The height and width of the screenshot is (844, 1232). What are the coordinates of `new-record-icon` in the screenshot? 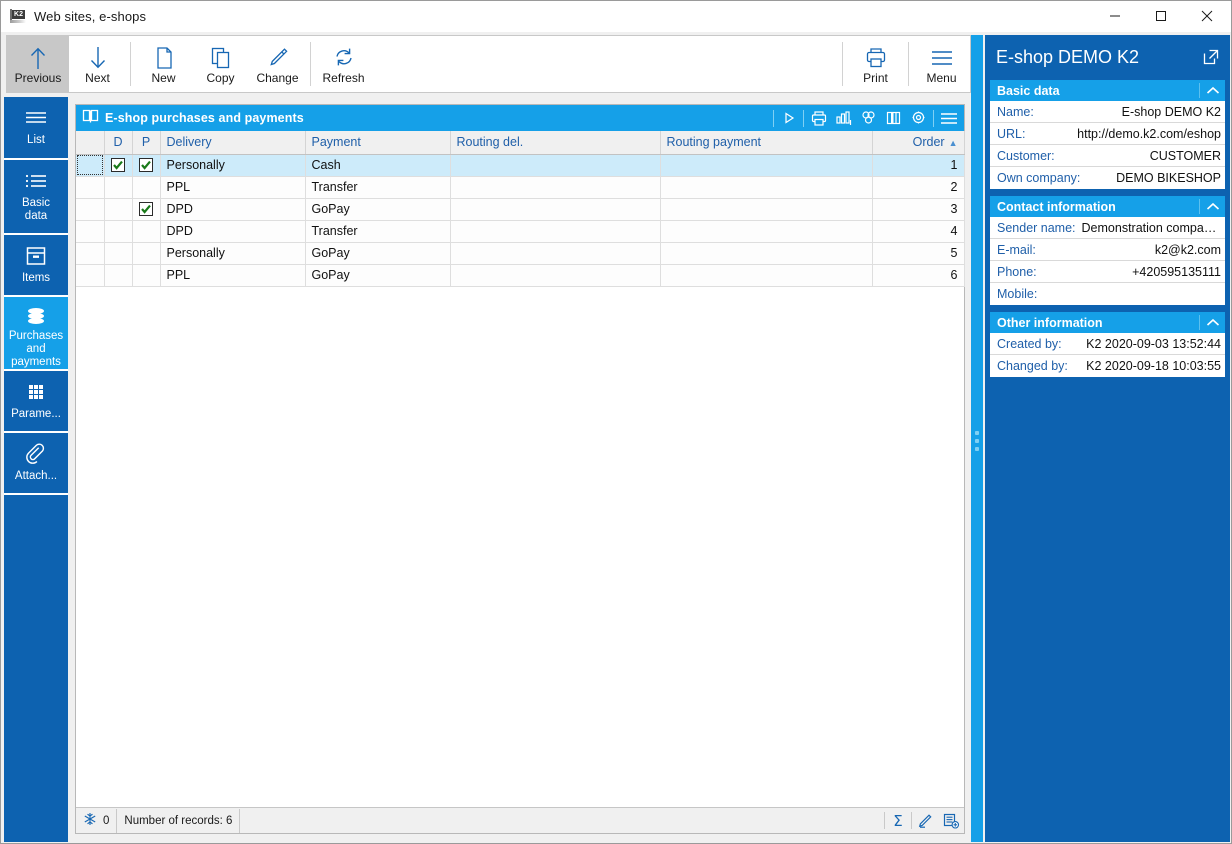 It's located at (951, 821).